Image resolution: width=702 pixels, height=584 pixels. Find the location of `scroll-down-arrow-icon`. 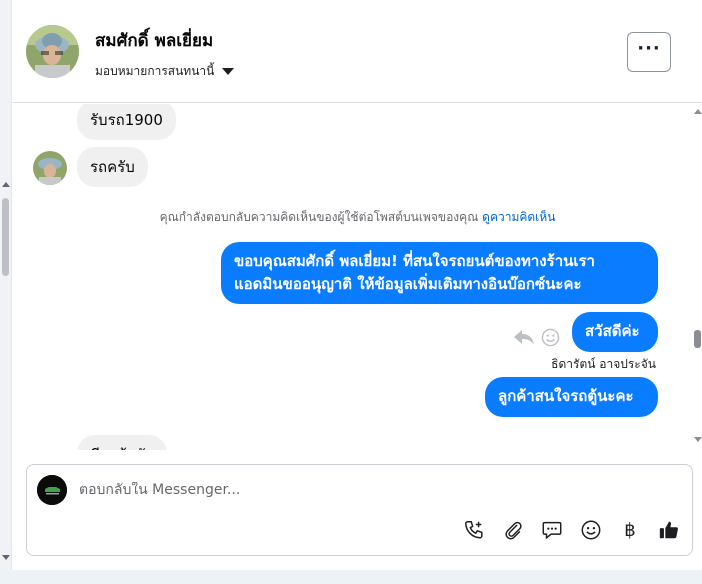

scroll-down-arrow-icon is located at coordinates (6, 557).